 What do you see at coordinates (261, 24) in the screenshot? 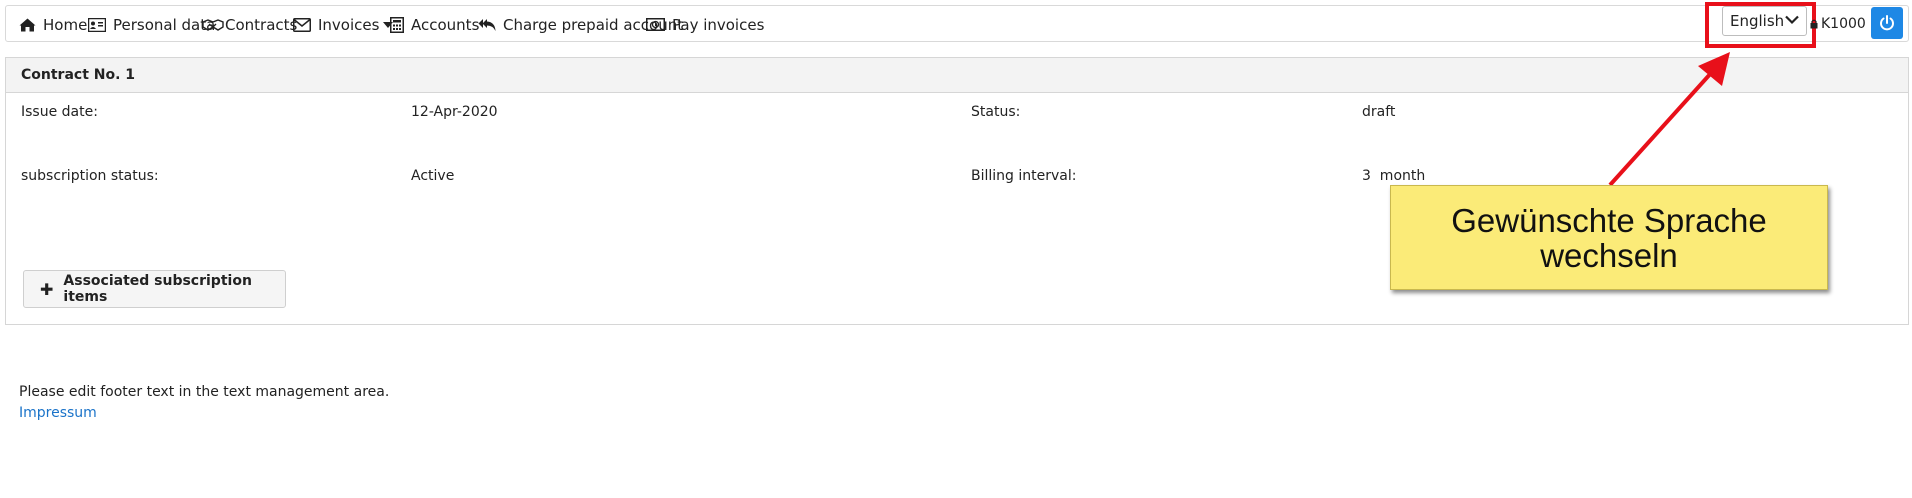
I see `nav-contracts-label: Contracts` at bounding box center [261, 24].